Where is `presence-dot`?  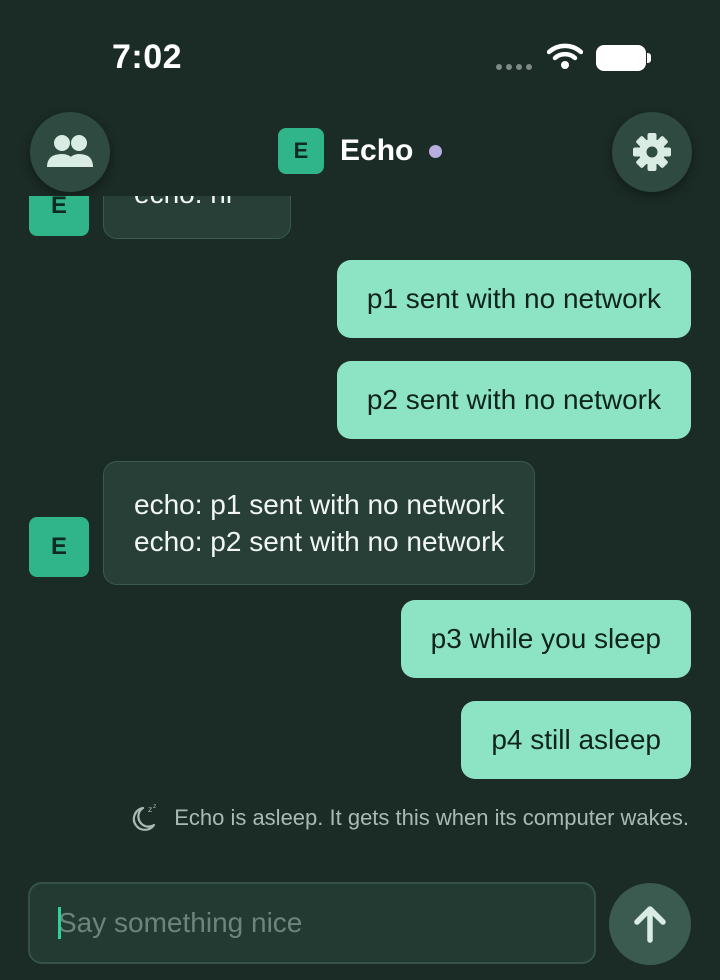
presence-dot is located at coordinates (436, 151).